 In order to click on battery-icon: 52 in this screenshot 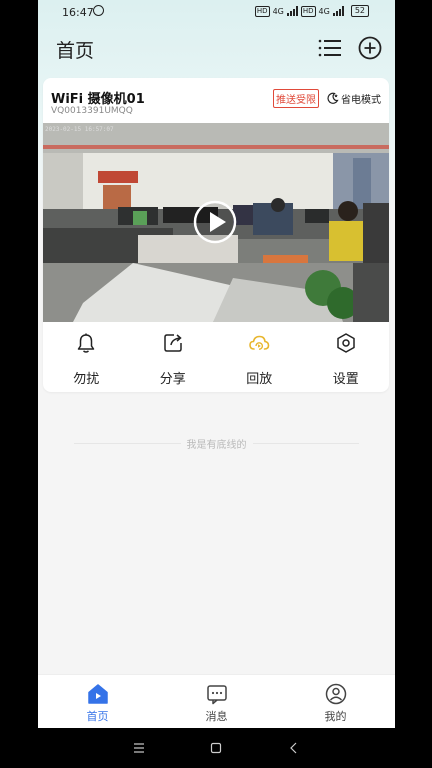, I will do `click(359, 11)`.